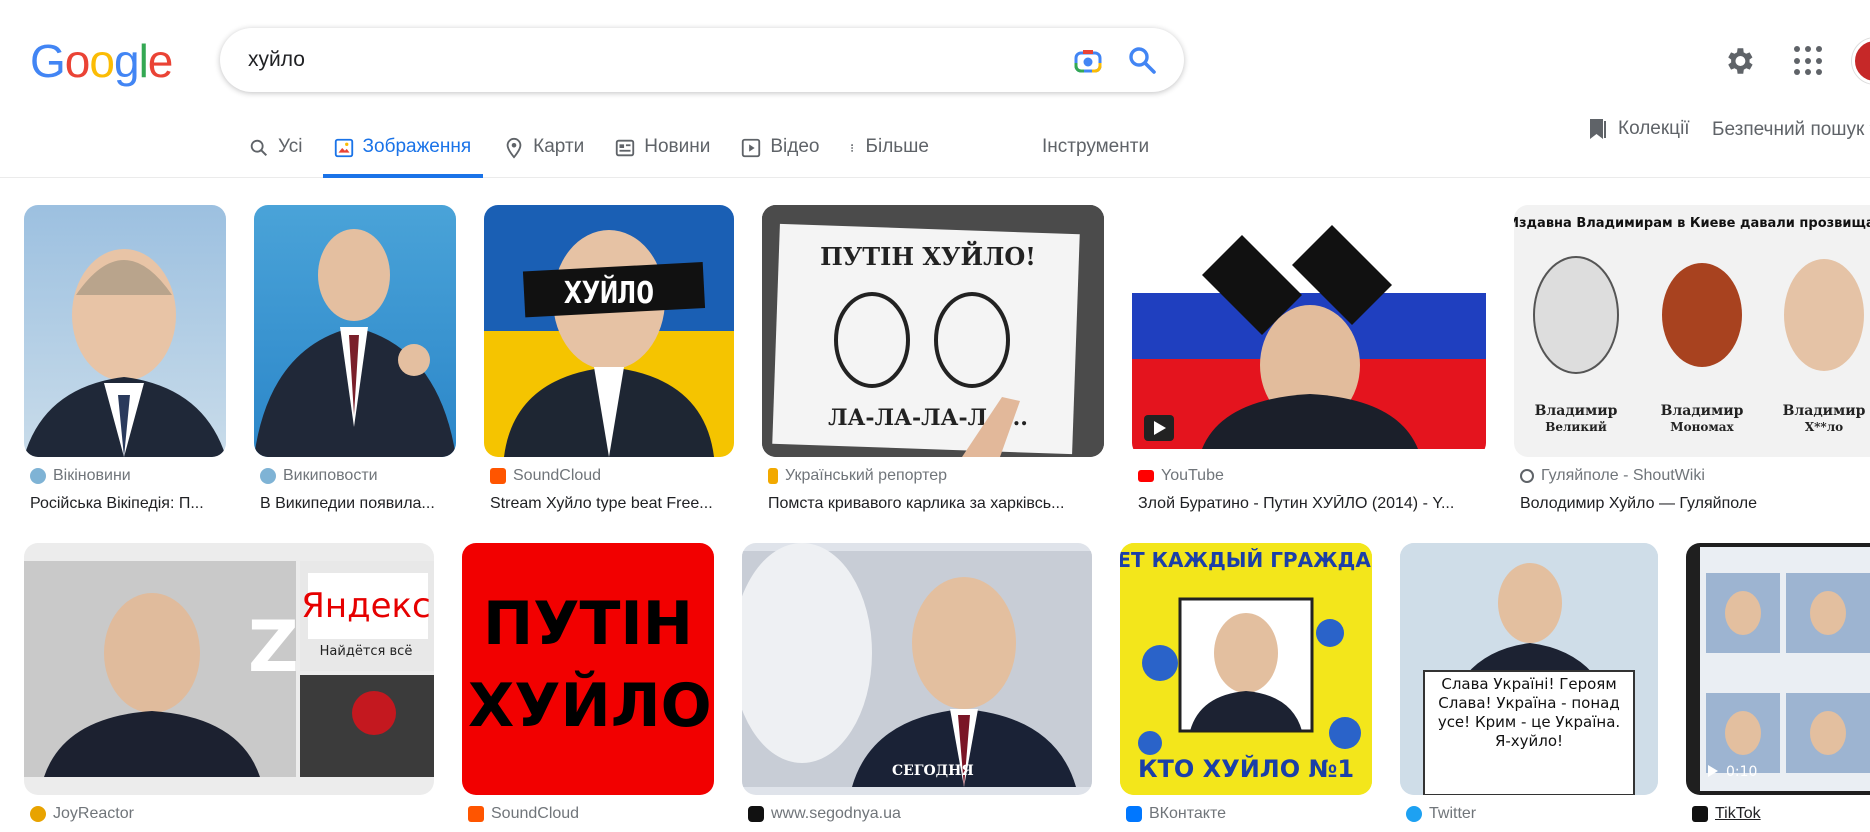  Describe the element at coordinates (1654, 128) in the screenshot. I see `collections-label: Колекції` at that location.